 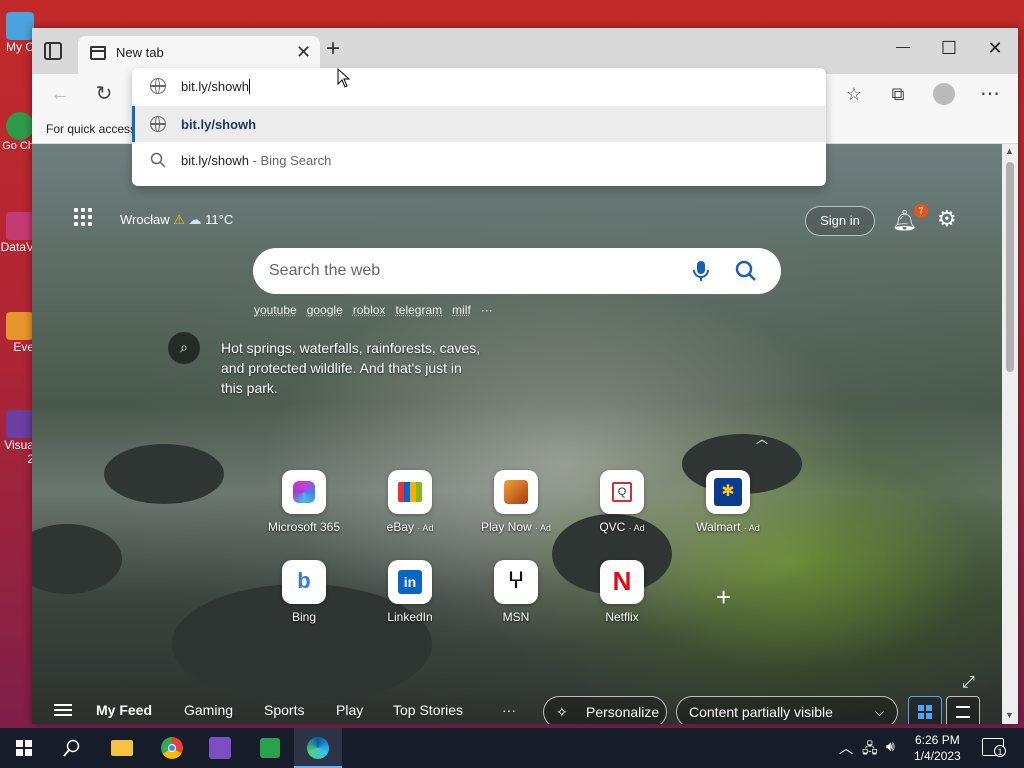 I want to click on play-now-game-icon, so click(x=516, y=492).